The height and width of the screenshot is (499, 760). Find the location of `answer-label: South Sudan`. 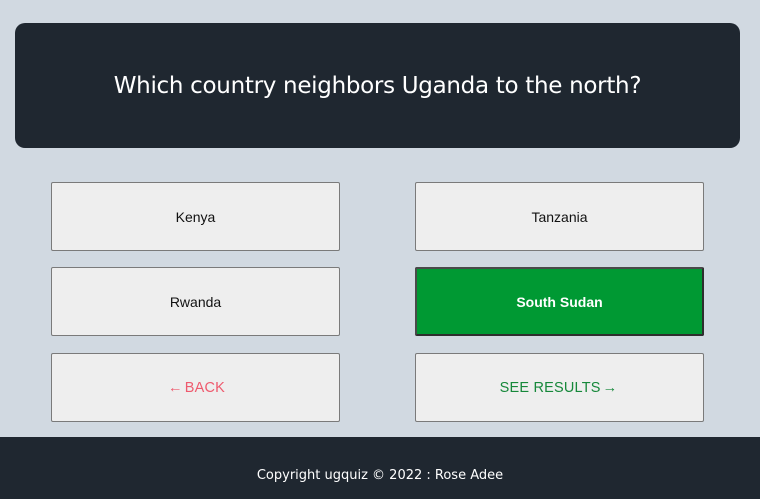

answer-label: South Sudan is located at coordinates (559, 301).